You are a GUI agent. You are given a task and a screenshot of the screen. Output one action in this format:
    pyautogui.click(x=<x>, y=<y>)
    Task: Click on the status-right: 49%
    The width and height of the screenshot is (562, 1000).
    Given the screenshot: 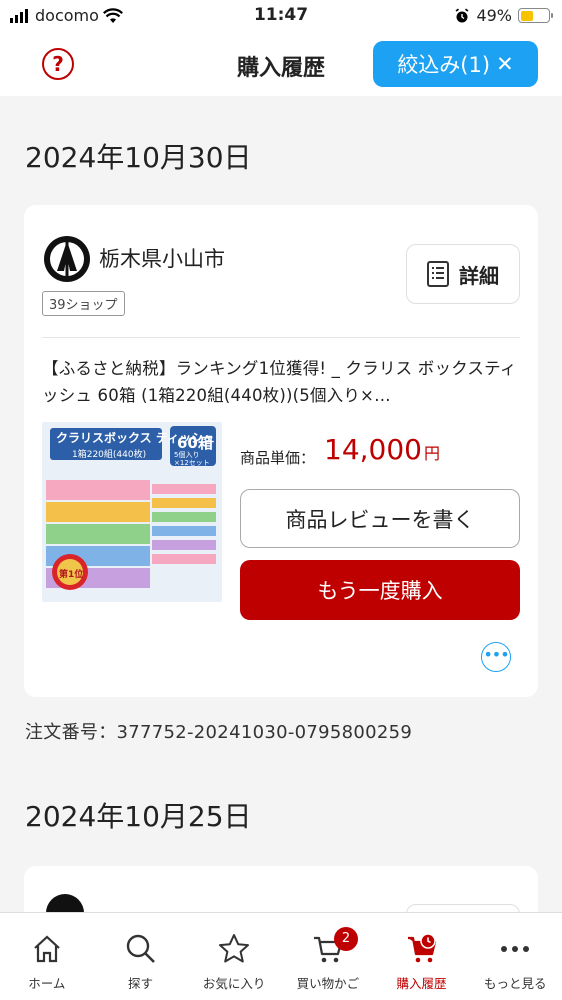 What is the action you would take?
    pyautogui.click(x=503, y=15)
    